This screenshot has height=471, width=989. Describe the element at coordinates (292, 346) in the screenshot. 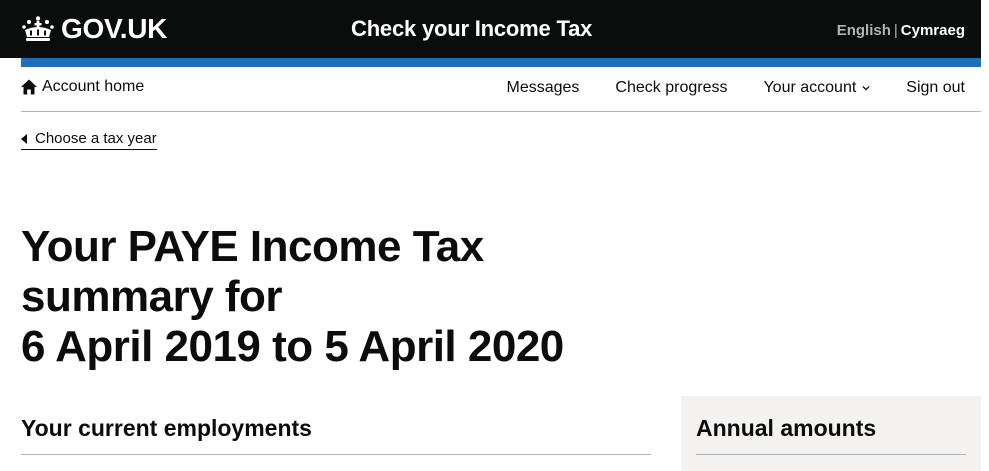

I see `page-title-line-3: 6 April 2019 to 5 April 2020` at that location.